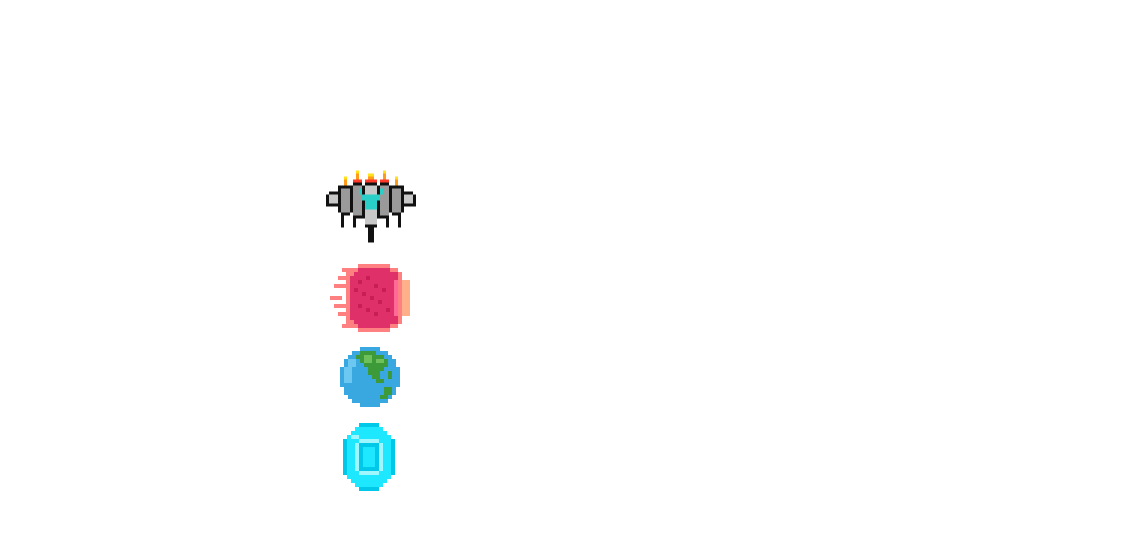 This screenshot has width=1139, height=542. What do you see at coordinates (370, 298) in the screenshot?
I see `meteor-icon` at bounding box center [370, 298].